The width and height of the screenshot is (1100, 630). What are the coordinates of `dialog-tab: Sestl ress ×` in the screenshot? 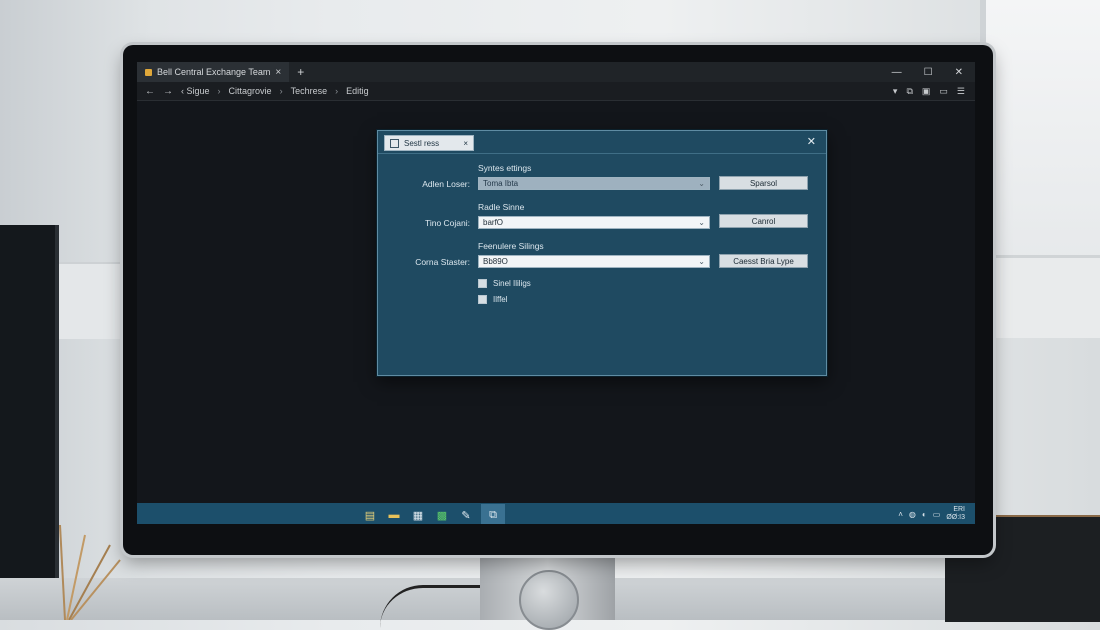 It's located at (429, 143).